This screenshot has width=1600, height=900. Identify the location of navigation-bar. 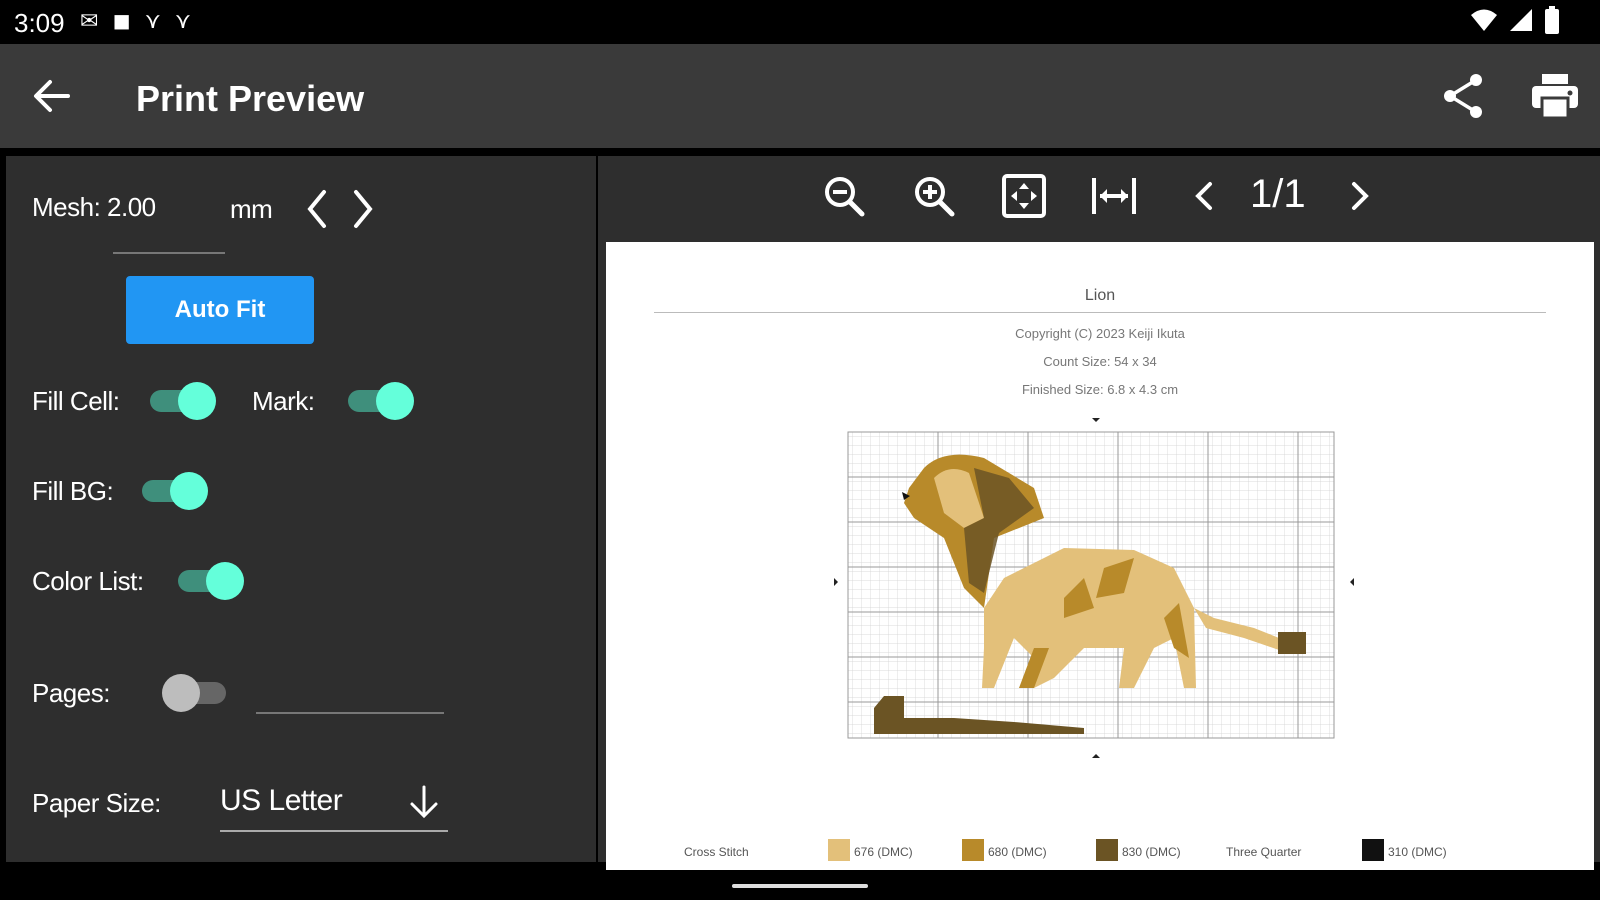
(800, 885).